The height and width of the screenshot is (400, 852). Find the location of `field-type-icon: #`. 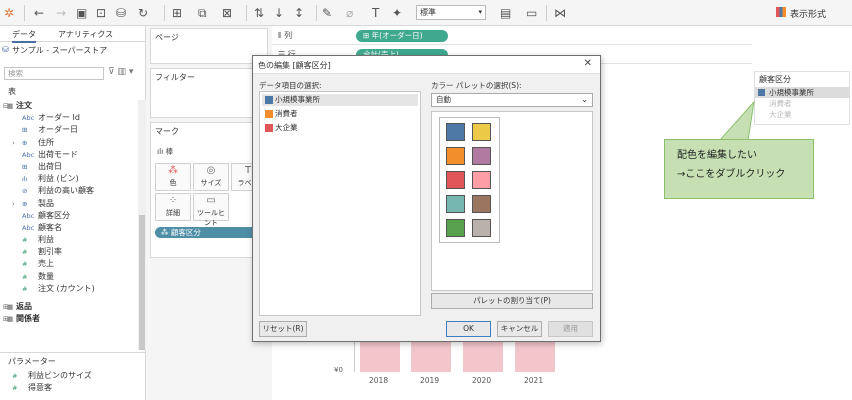

field-type-icon: # is located at coordinates (25, 252).